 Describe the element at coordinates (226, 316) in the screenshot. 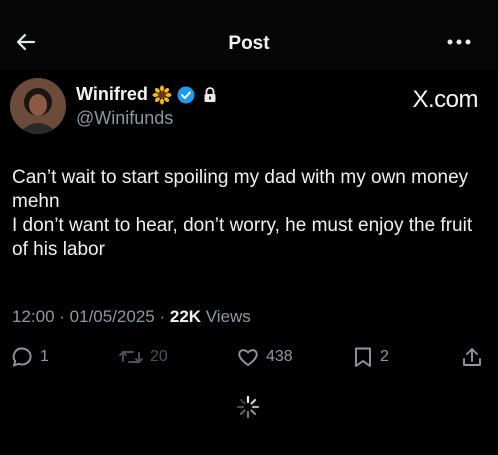

I see `views-label: Views` at that location.